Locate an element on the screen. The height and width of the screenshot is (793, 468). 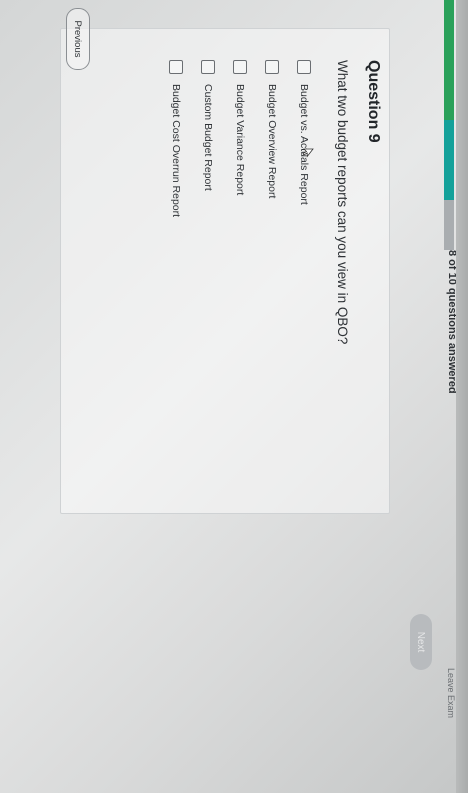
answer-option-label: Budget Cost Overrun Report is located at coordinates (176, 151).